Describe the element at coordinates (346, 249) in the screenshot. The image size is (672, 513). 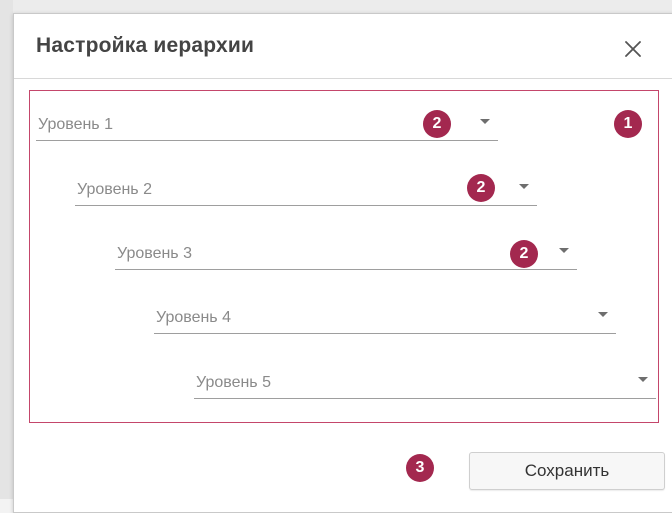
I see `level-3-select: Уровень 3` at that location.